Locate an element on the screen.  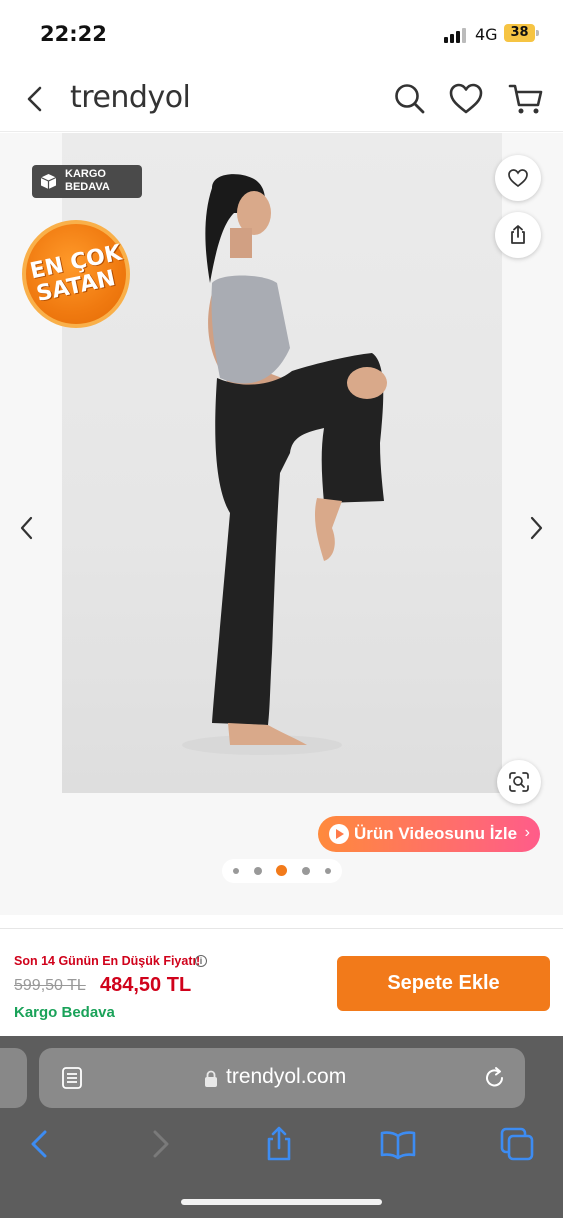
free-cargo-label: Kargo Bedava is located at coordinates (64, 1012).